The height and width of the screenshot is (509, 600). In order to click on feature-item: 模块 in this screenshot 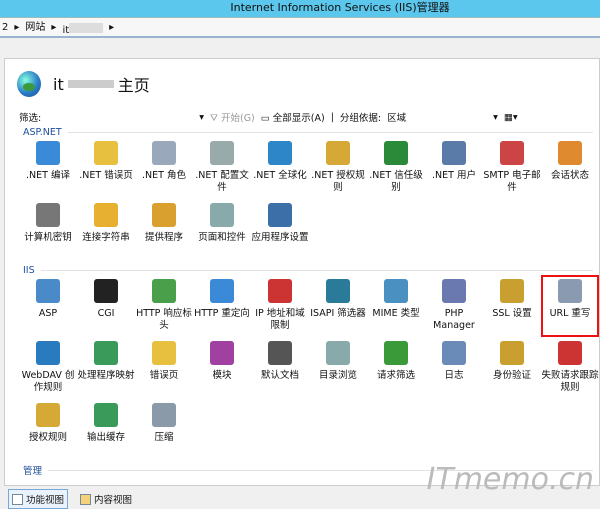, I will do `click(222, 368)`.